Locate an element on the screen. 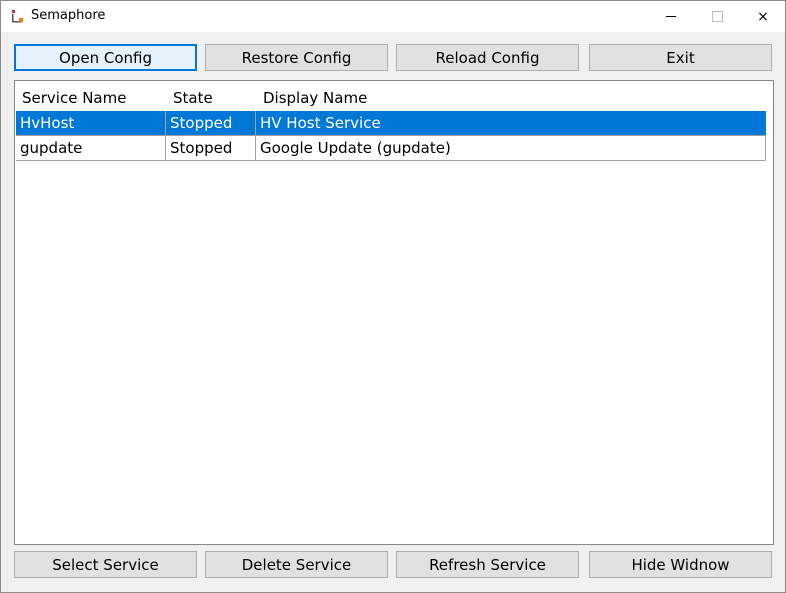 This screenshot has width=786, height=593. column-header-service-name: Service Name is located at coordinates (91, 96).